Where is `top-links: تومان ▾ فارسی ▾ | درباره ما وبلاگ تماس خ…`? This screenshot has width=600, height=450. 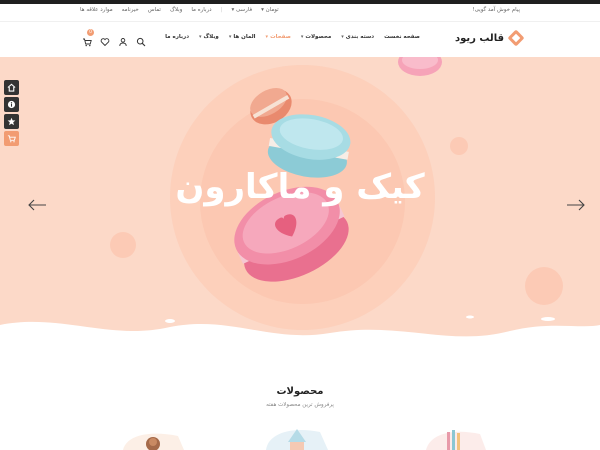 top-links: تومان ▾ فارسی ▾ | درباره ما وبلاگ تماس خ… is located at coordinates (179, 10).